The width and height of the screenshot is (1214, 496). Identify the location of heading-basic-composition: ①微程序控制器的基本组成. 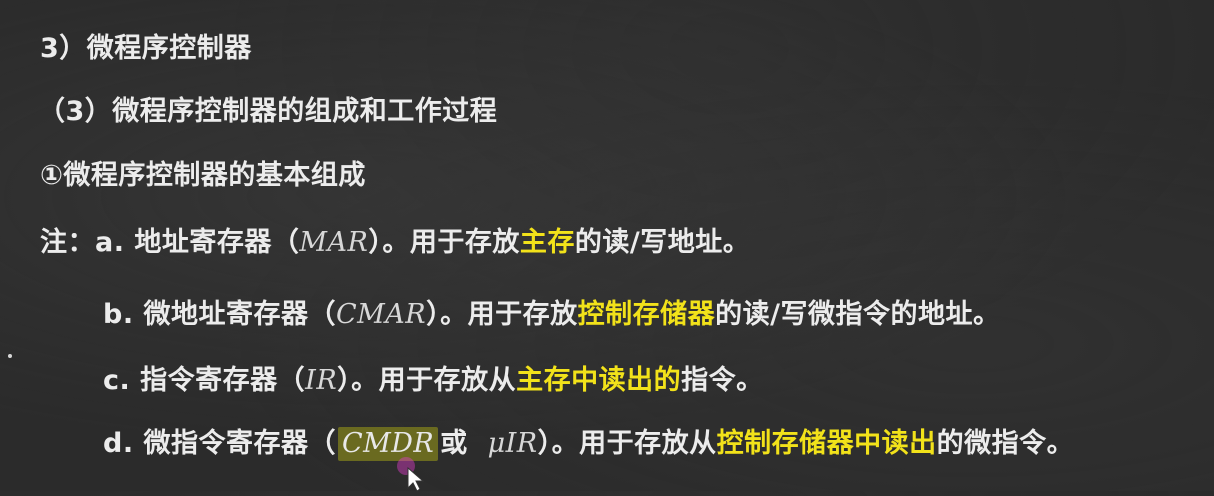
(203, 175).